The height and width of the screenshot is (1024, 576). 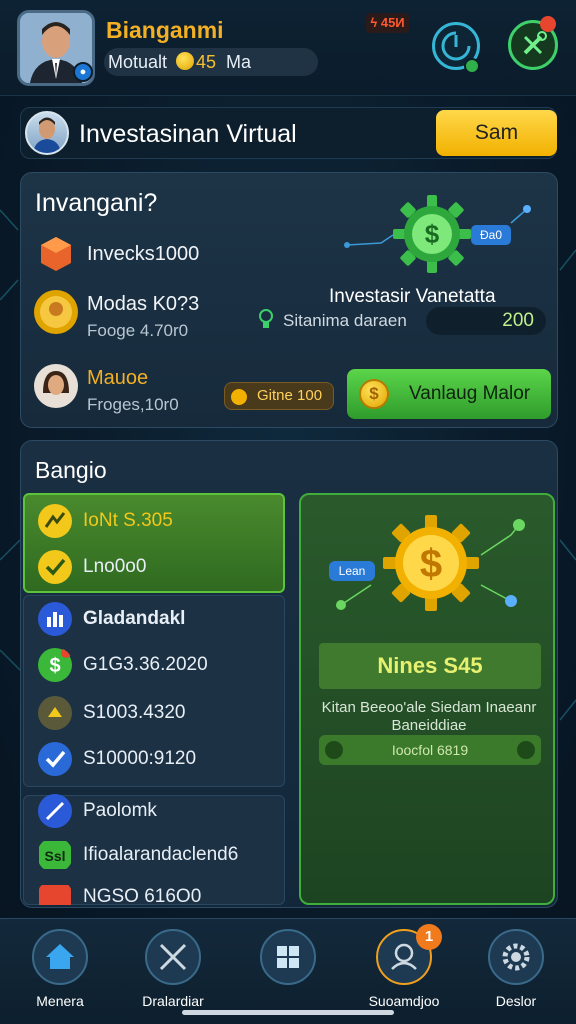 I want to click on svg-text: Ssl, so click(x=54, y=856).